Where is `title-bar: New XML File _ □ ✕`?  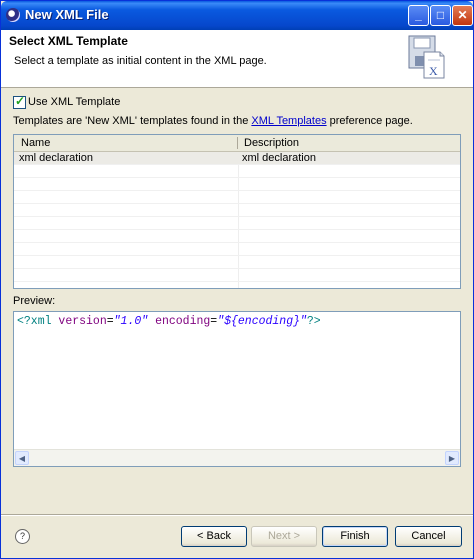
title-bar: New XML File _ □ ✕ is located at coordinates (237, 15).